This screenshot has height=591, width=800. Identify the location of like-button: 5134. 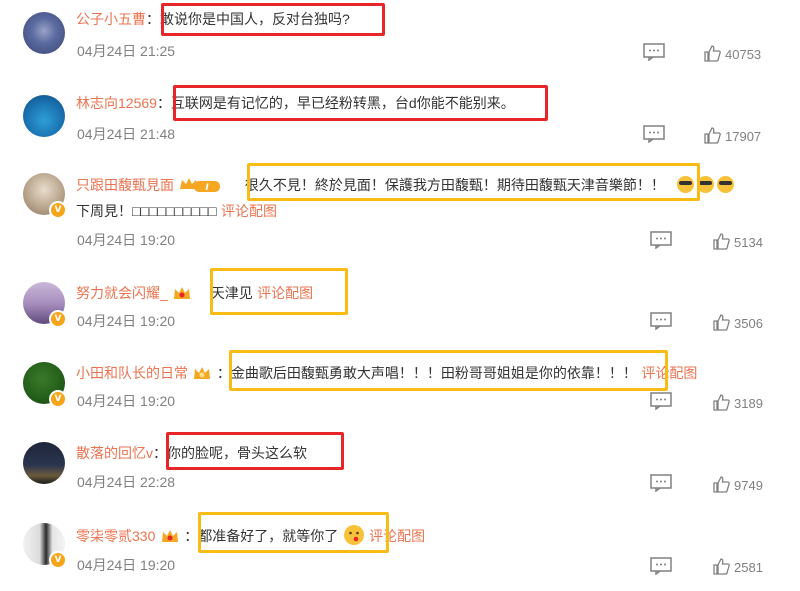
(738, 241).